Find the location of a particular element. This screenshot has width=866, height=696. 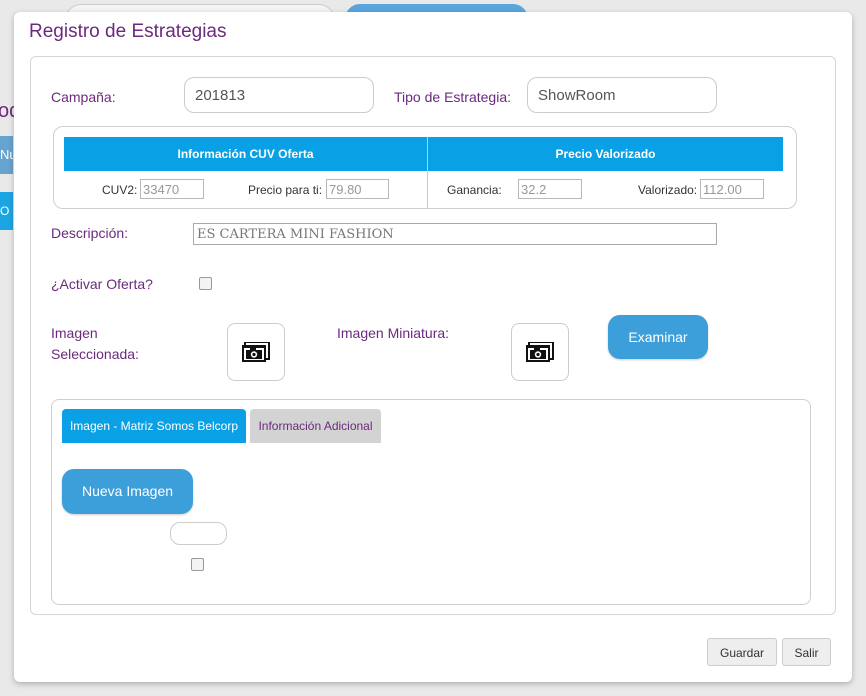

browse-button: Examinar is located at coordinates (658, 337).